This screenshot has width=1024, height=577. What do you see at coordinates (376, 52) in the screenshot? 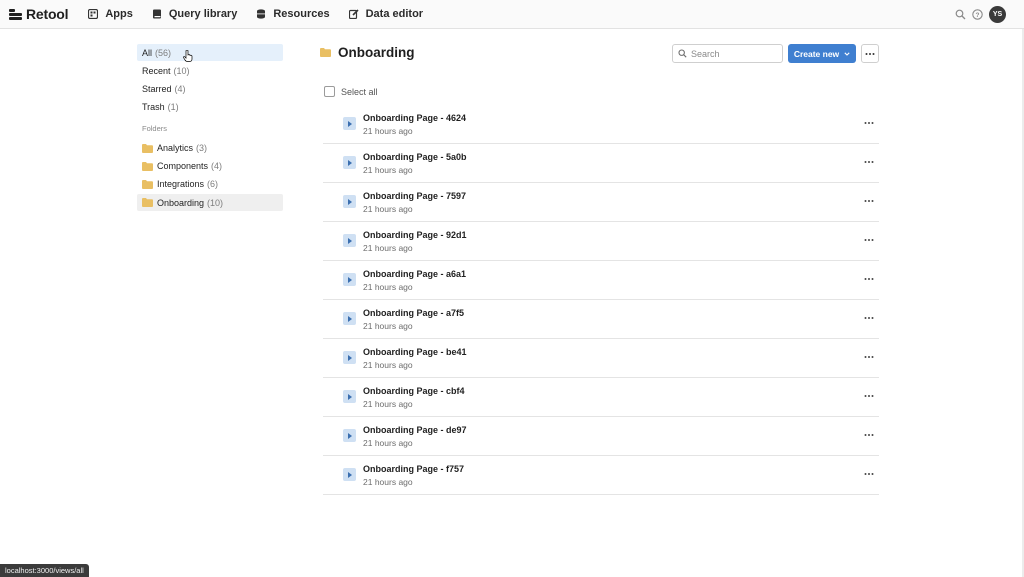
I see `page-title: Onboarding` at bounding box center [376, 52].